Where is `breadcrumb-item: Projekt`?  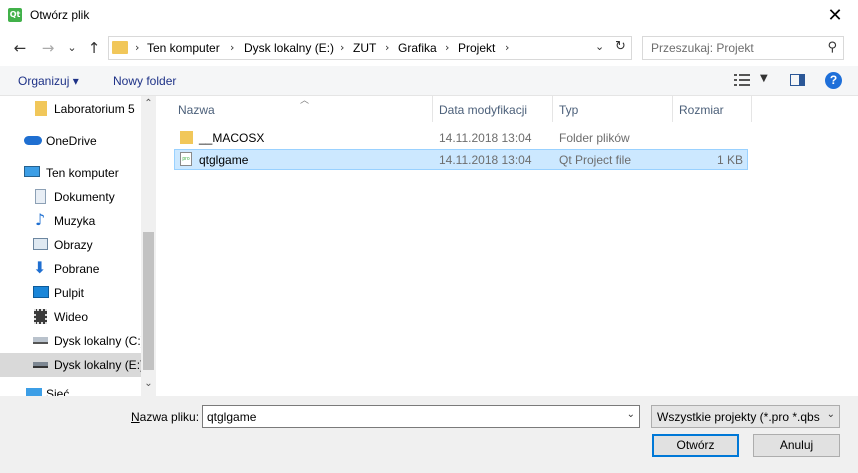 breadcrumb-item: Projekt is located at coordinates (476, 48).